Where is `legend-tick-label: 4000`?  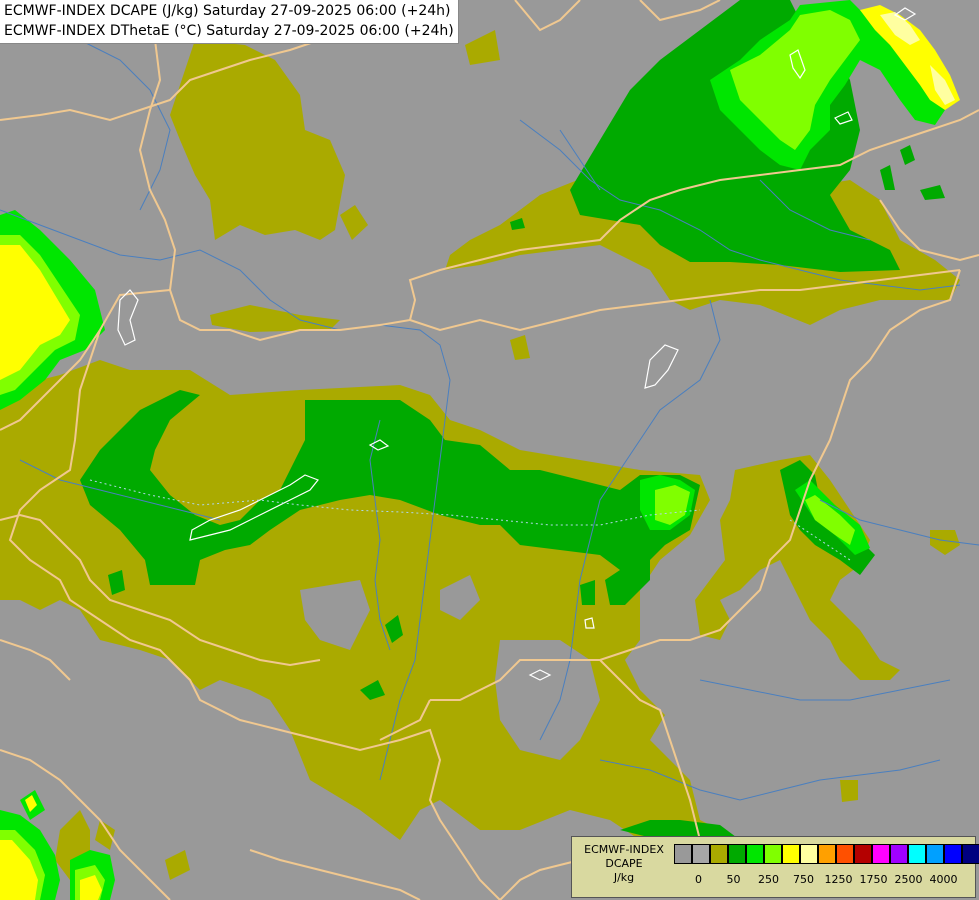 legend-tick-label: 4000 is located at coordinates (943, 879).